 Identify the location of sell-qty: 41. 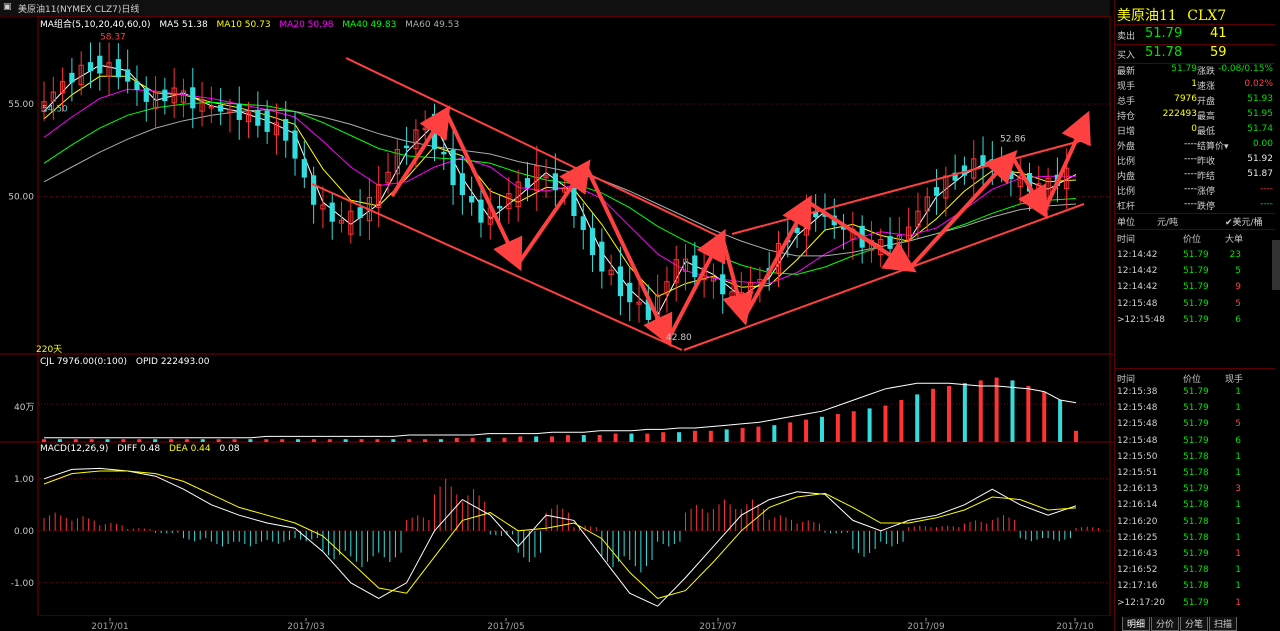
(1218, 33).